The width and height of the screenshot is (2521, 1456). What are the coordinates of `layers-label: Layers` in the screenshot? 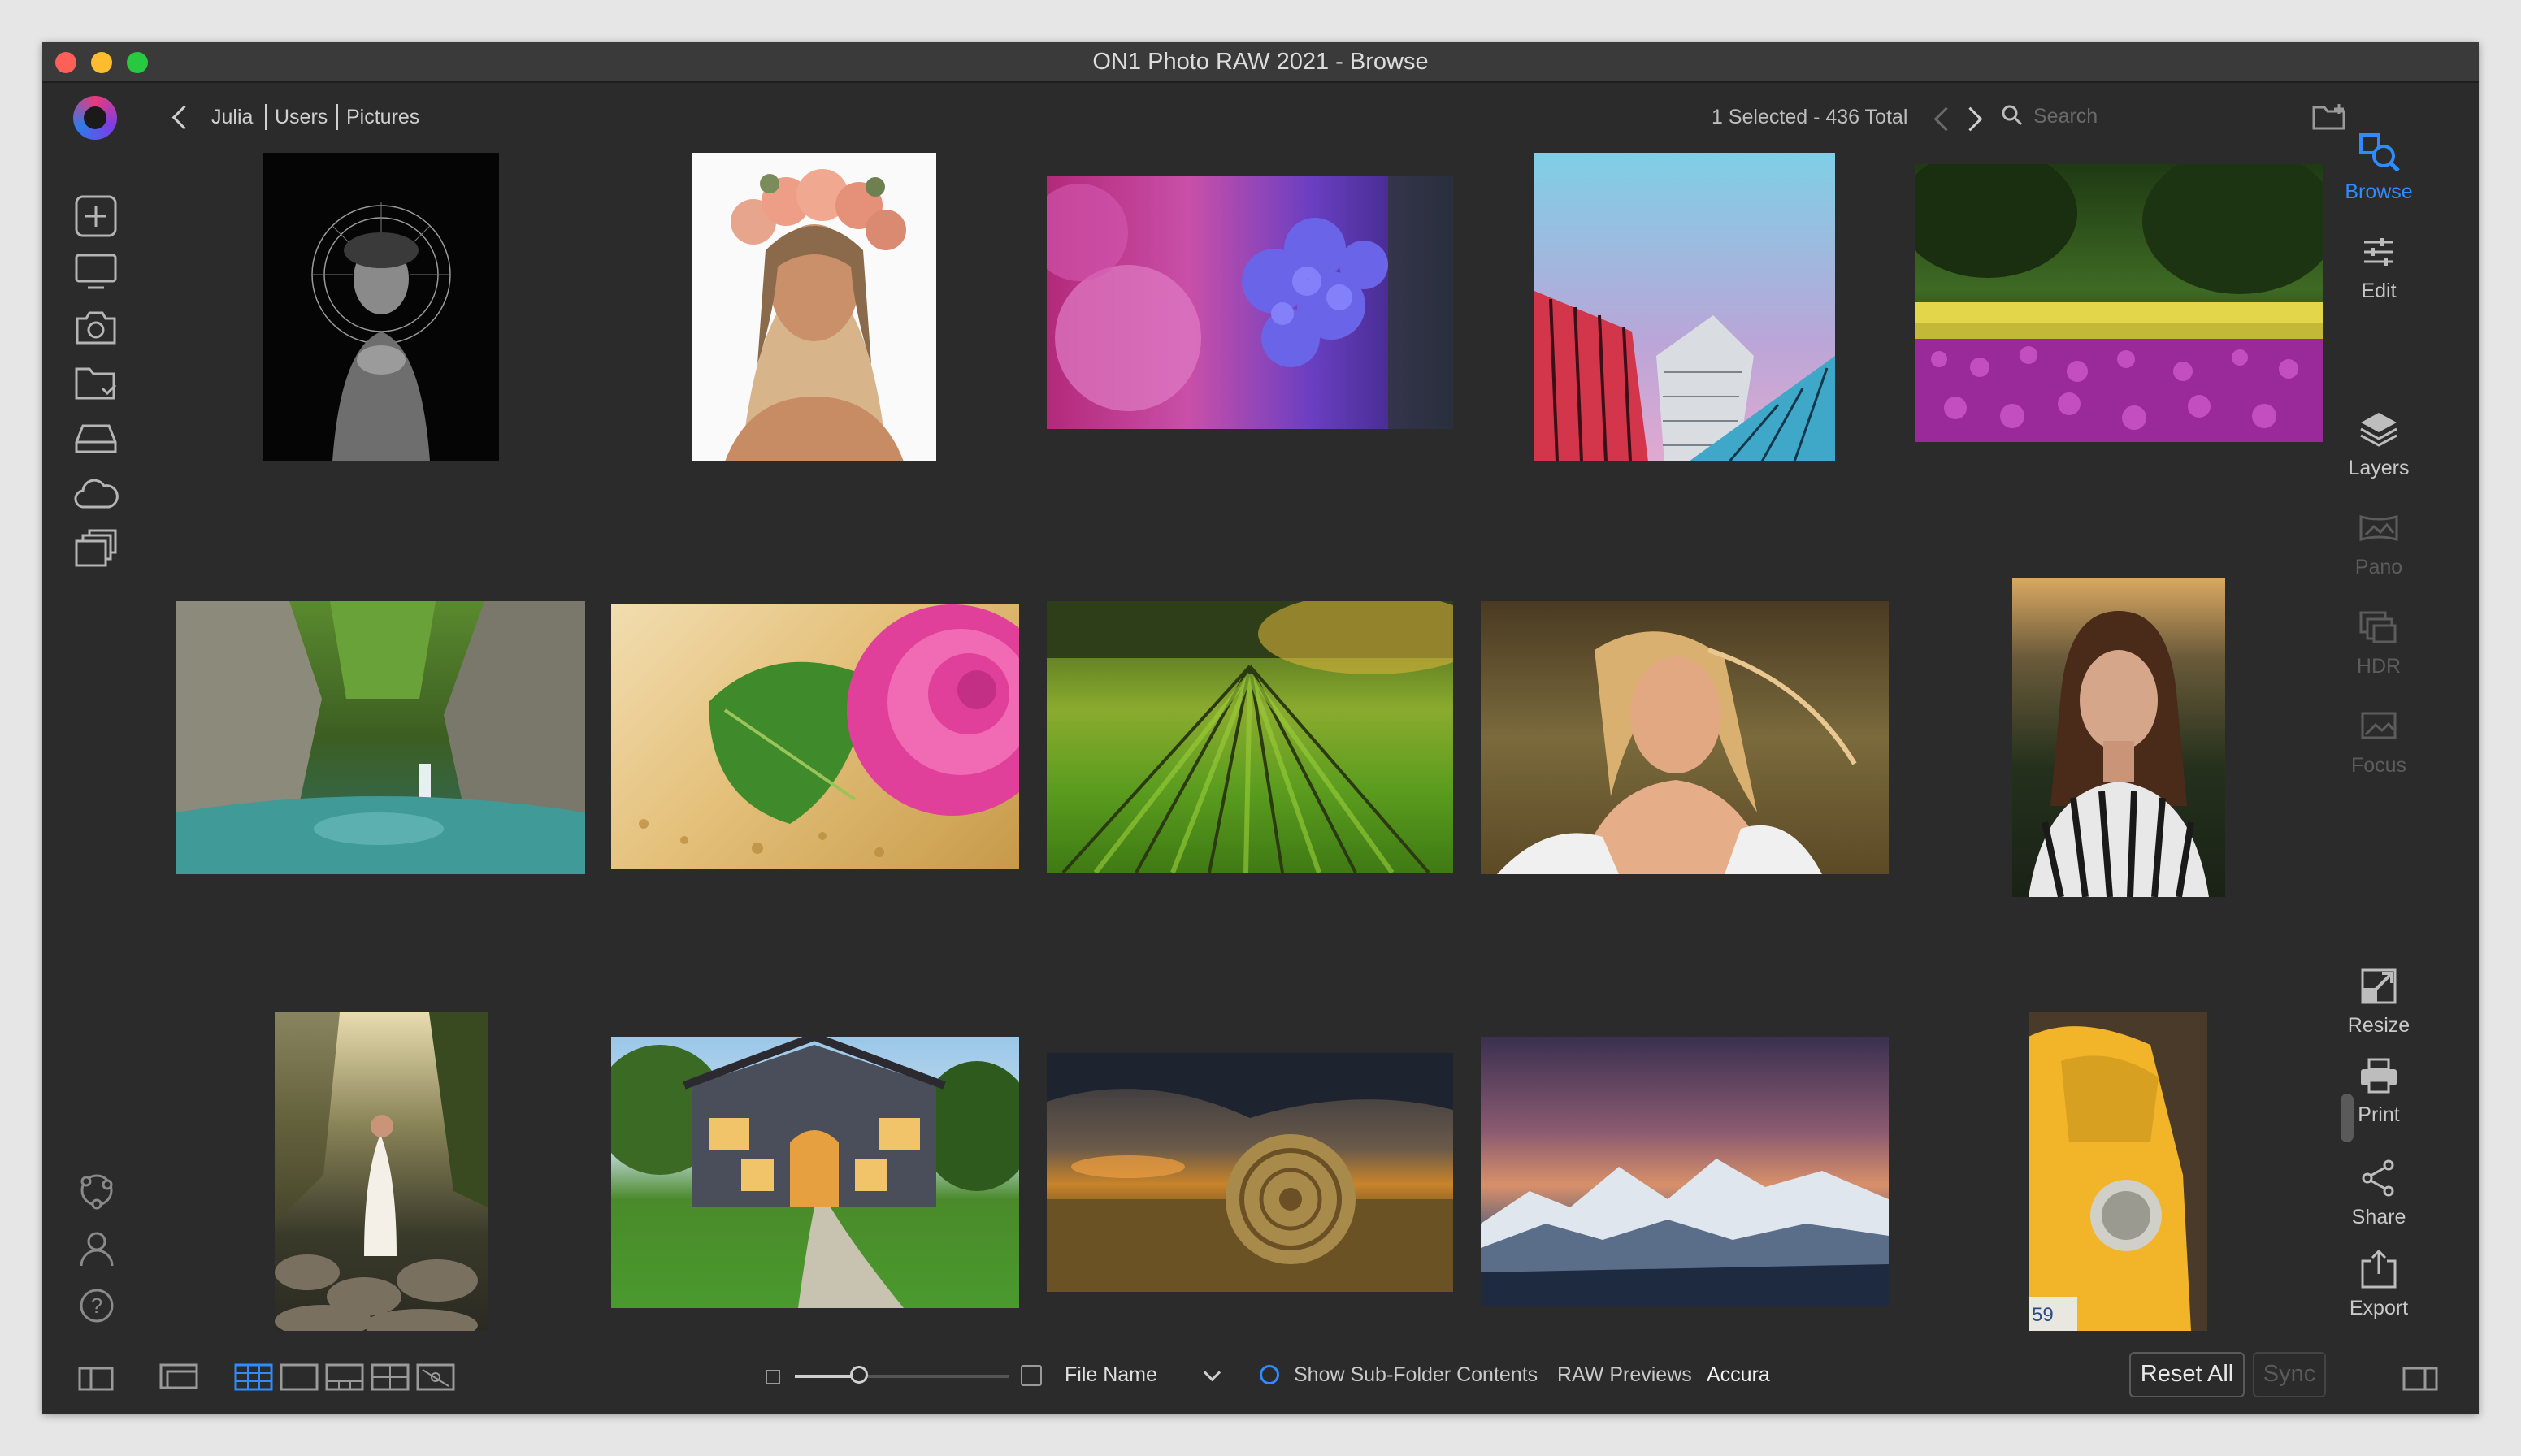 It's located at (2379, 468).